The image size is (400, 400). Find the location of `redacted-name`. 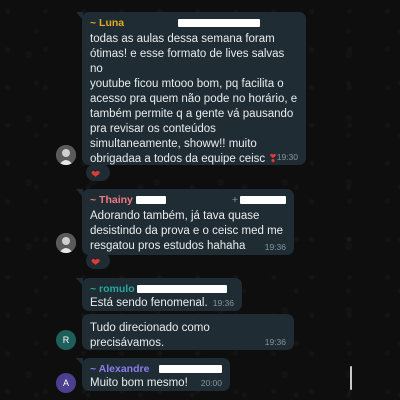

redacted-name is located at coordinates (150, 200).